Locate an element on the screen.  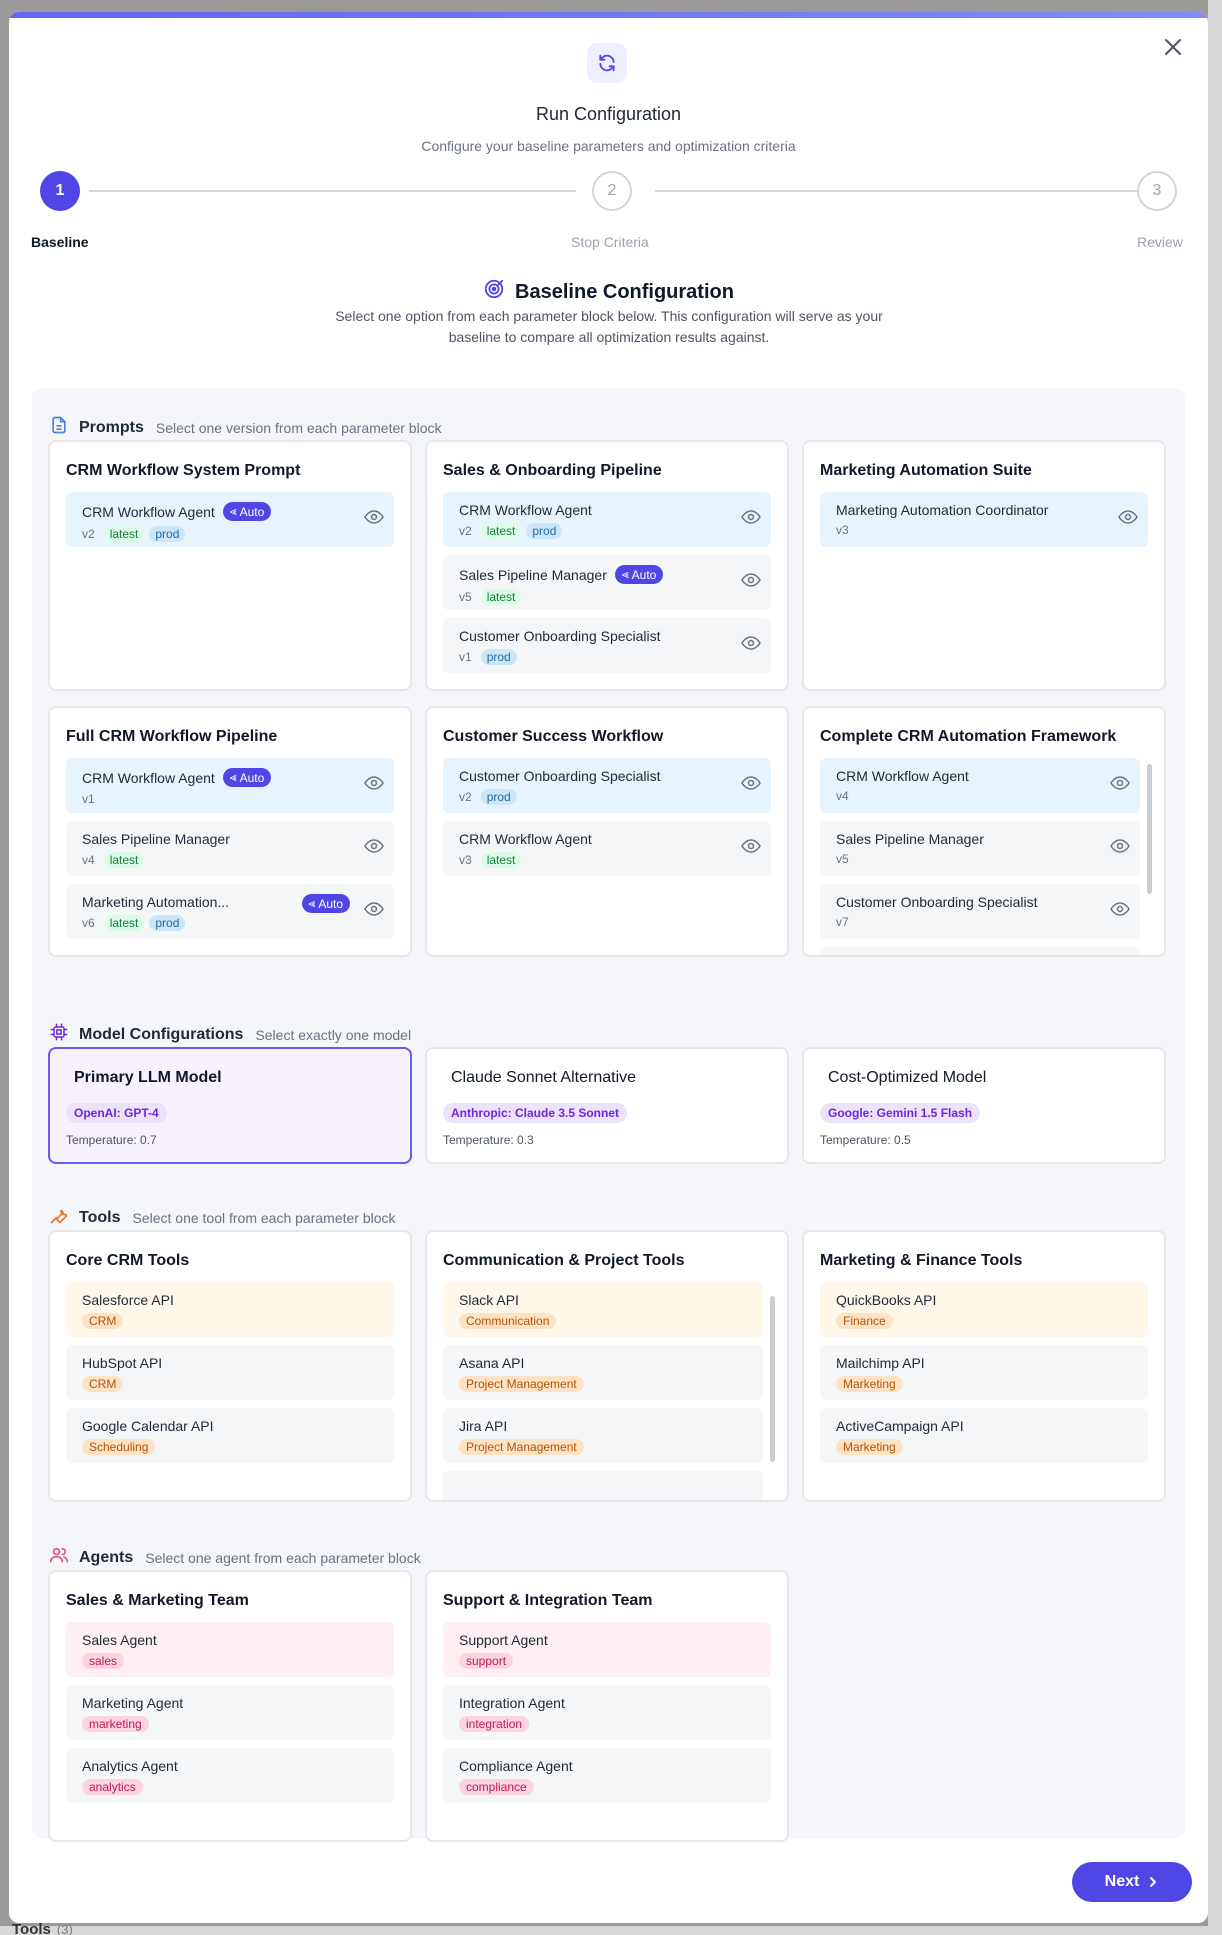
prompt-option: CRM Workflow Agent v2 latest prod is located at coordinates (607, 519).